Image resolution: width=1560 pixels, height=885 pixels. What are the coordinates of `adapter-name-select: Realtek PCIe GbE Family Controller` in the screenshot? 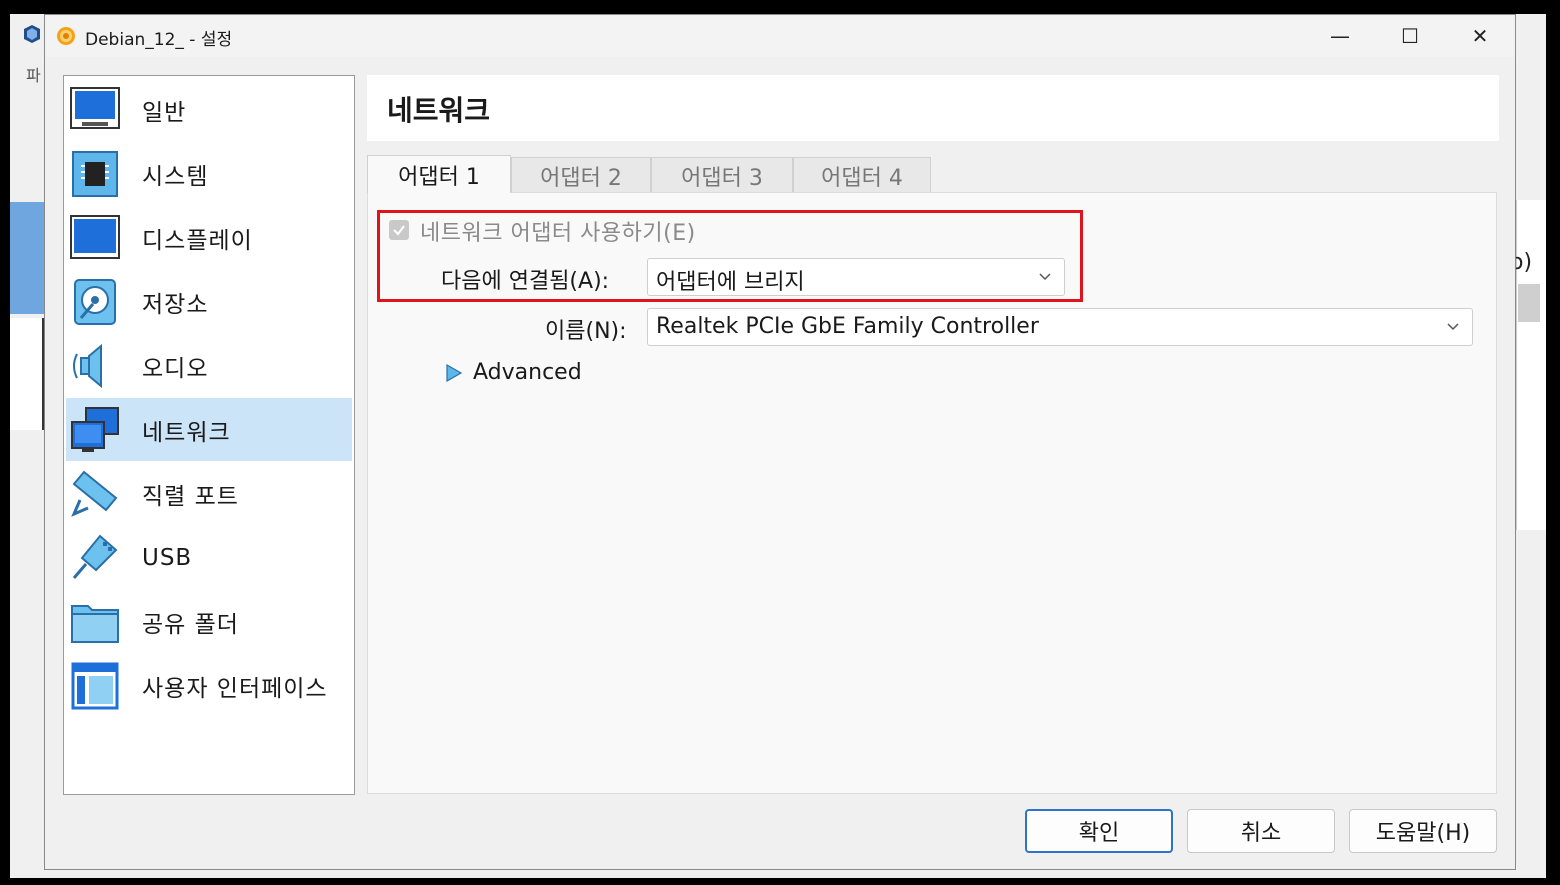 It's located at (1060, 327).